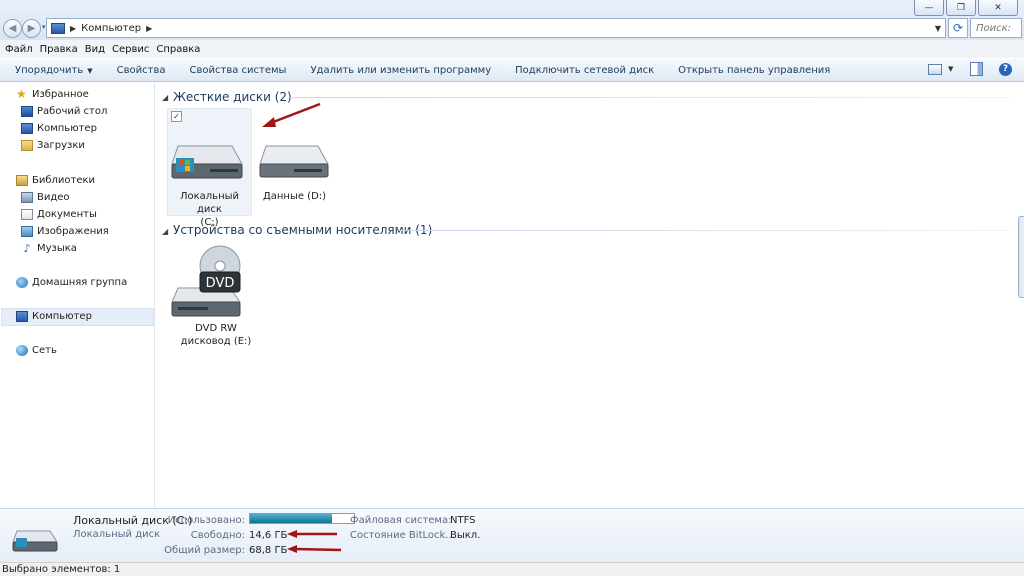 This screenshot has width=1024, height=576. I want to click on nav-libraries-label: Библиотеки, so click(64, 180).